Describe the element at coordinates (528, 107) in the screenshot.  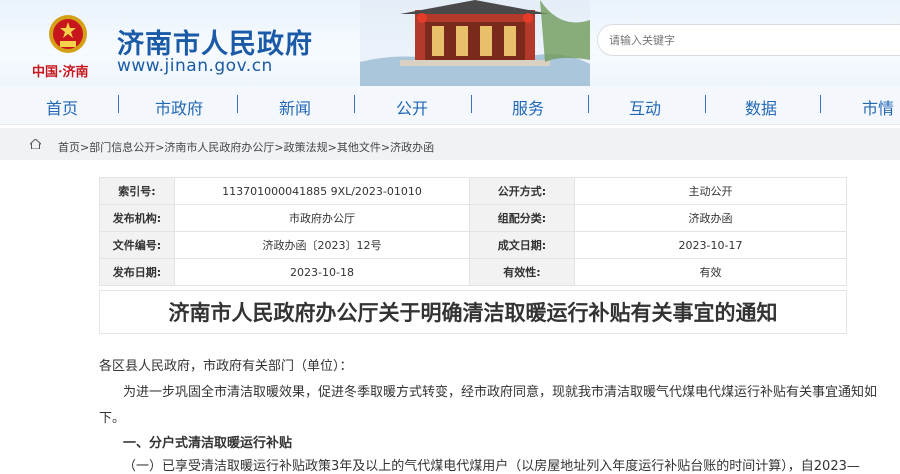
I see `nav-item-services: 服务` at that location.